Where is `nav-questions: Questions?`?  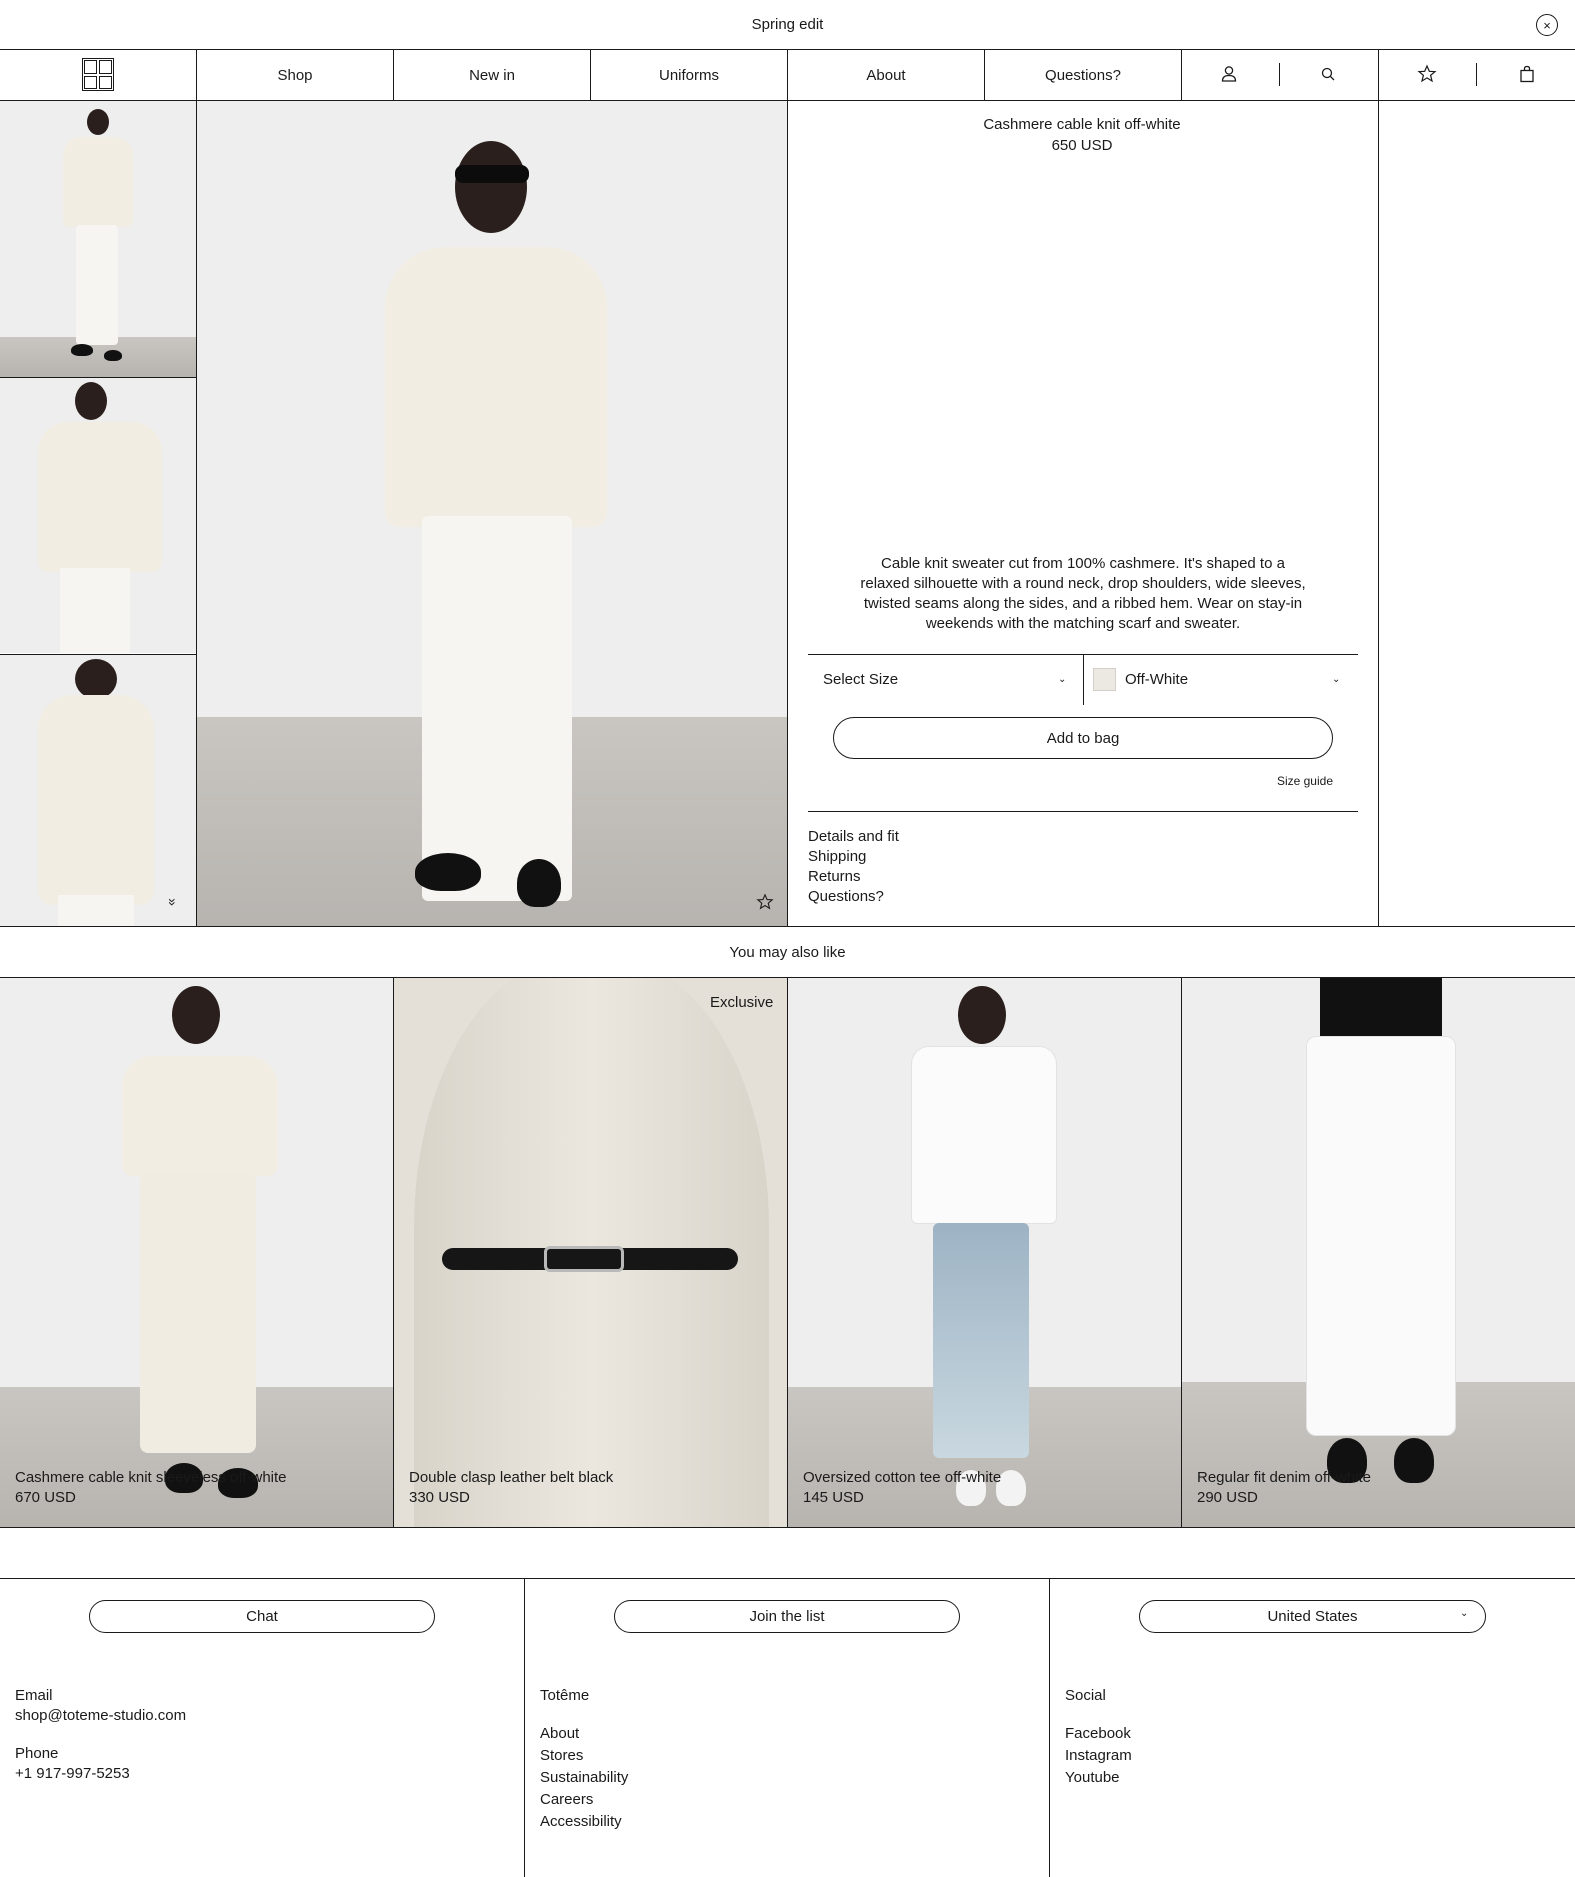 nav-questions: Questions? is located at coordinates (1083, 75).